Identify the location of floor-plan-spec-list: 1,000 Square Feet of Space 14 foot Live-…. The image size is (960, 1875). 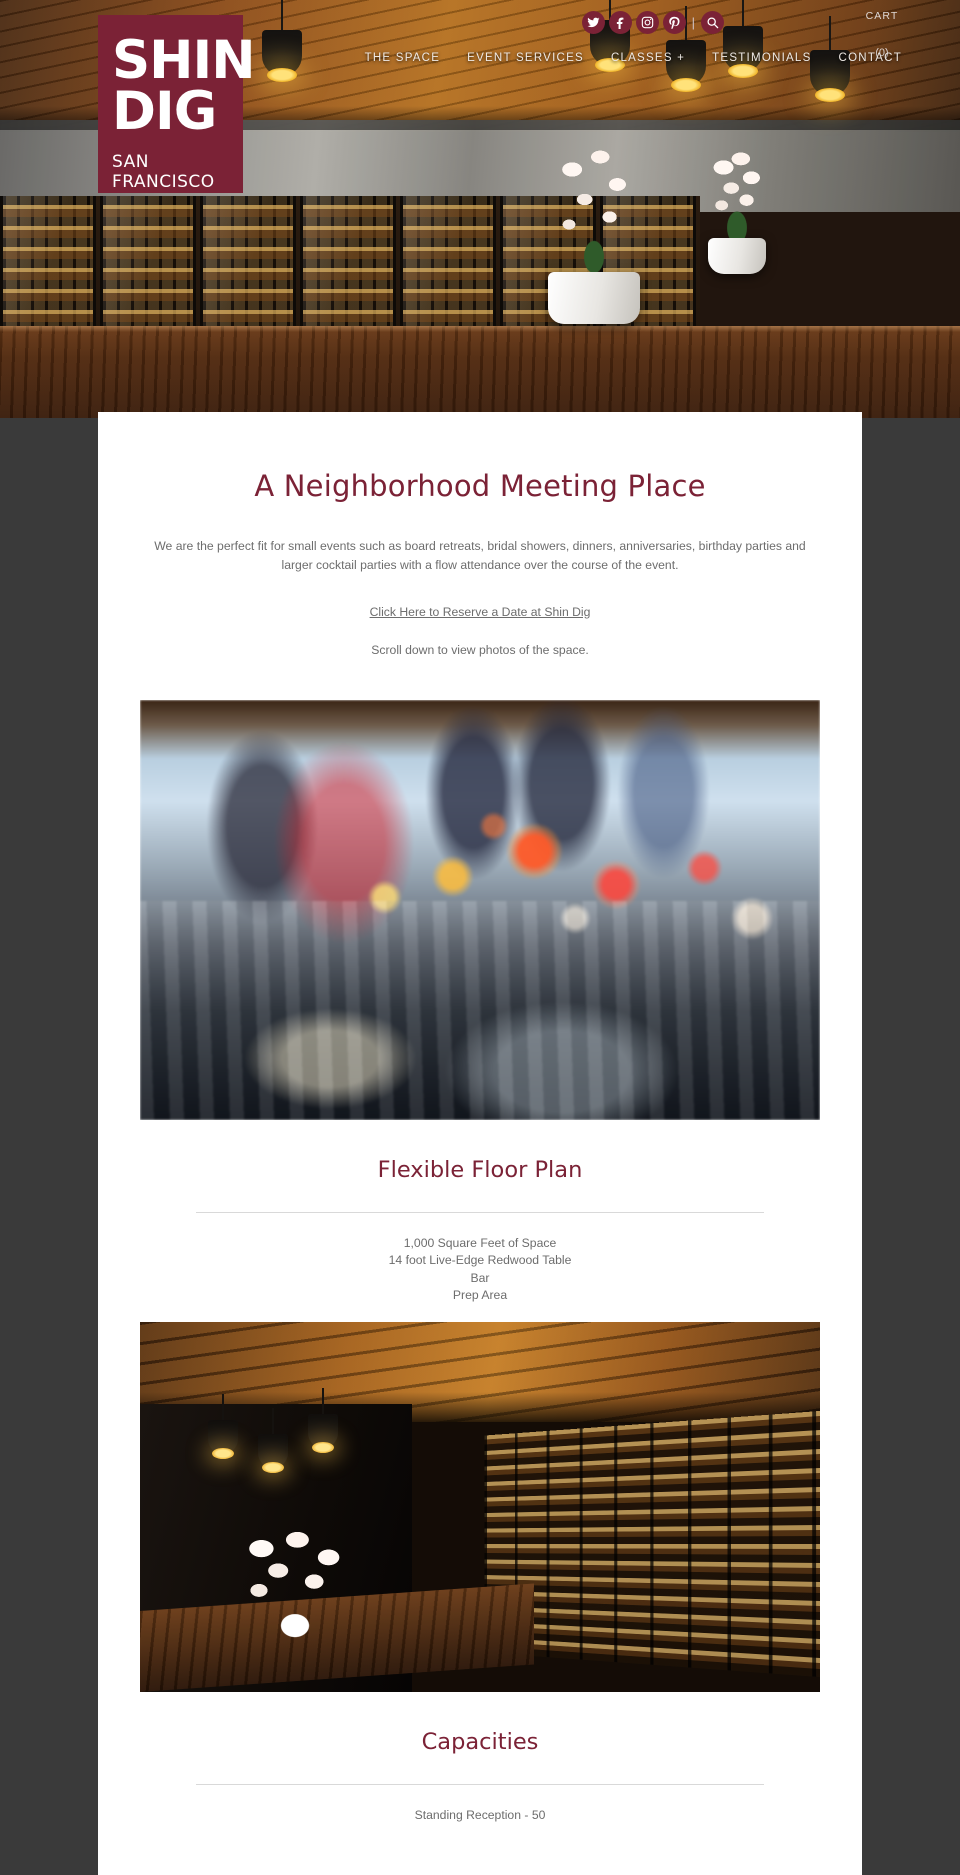
(480, 1270).